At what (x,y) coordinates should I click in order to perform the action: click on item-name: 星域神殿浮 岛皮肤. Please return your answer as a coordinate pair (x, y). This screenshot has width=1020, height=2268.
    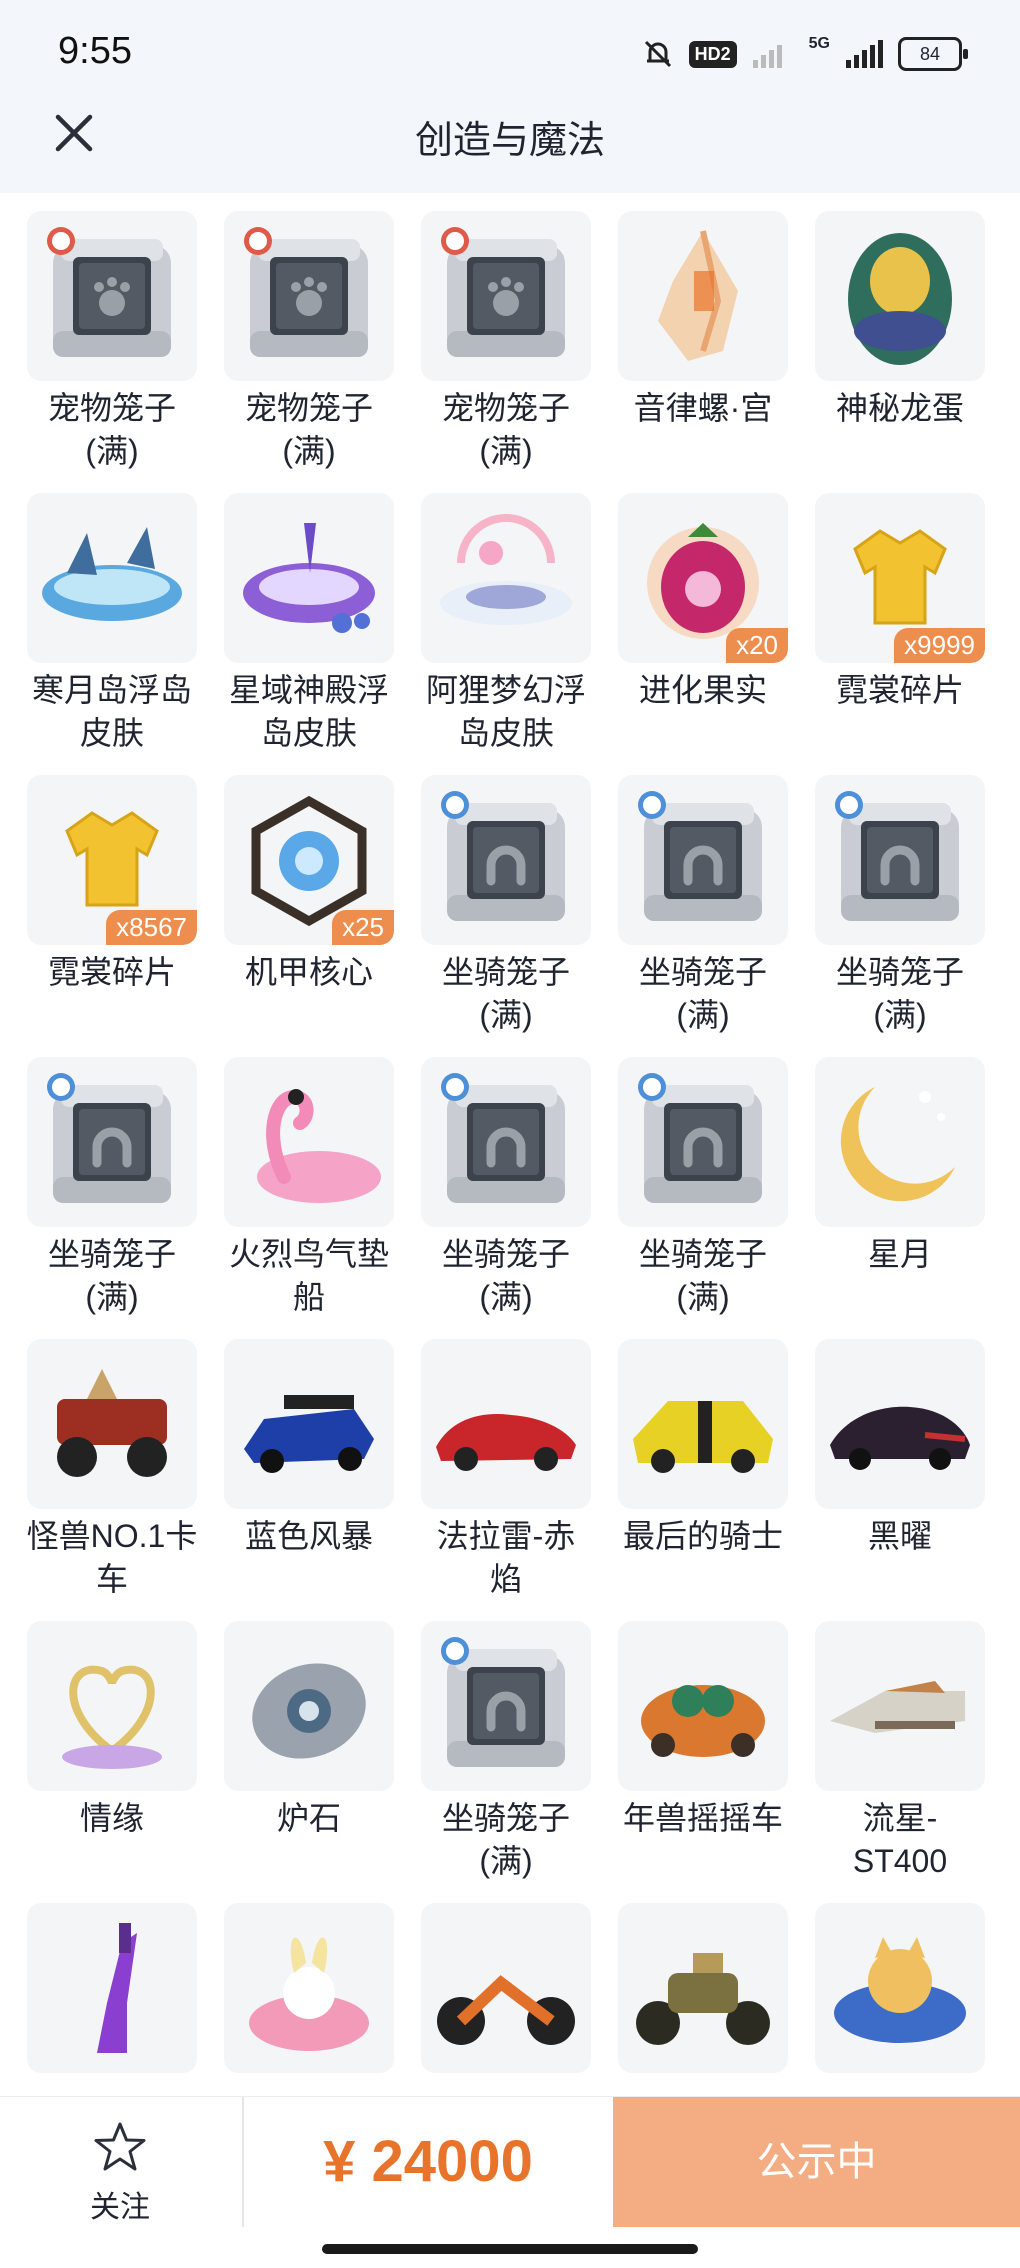
    Looking at the image, I should click on (309, 712).